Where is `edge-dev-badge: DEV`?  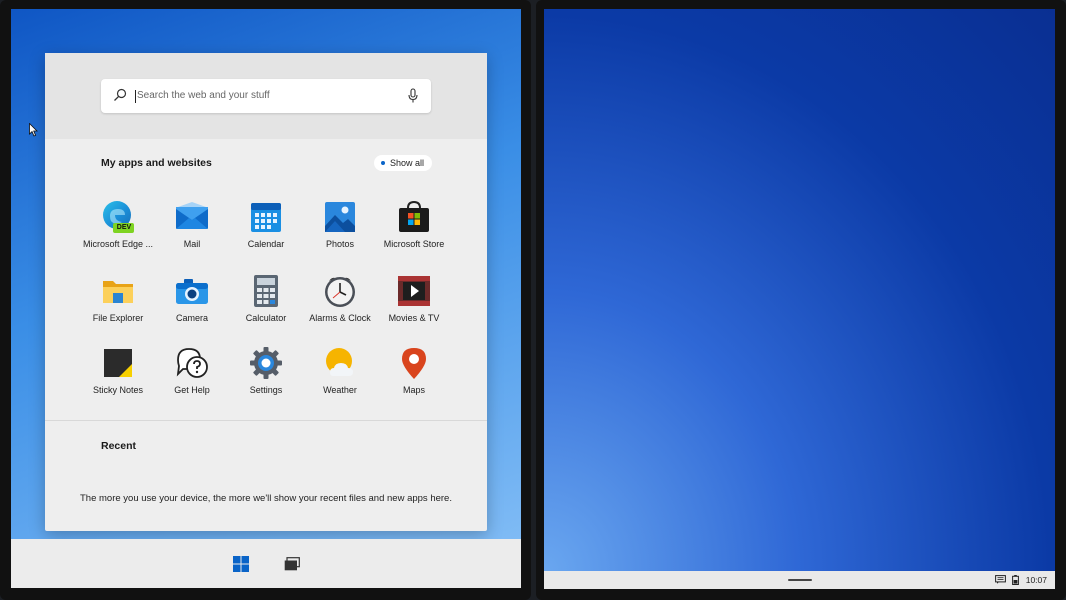
edge-dev-badge: DEV is located at coordinates (124, 227).